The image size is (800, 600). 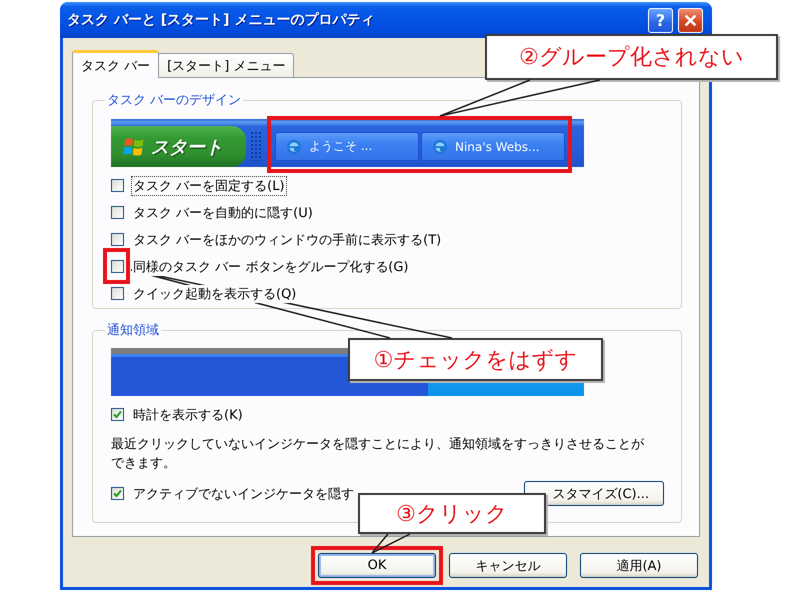 What do you see at coordinates (209, 185) in the screenshot?
I see `checkbox-label: タスク バーを固定する(L)` at bounding box center [209, 185].